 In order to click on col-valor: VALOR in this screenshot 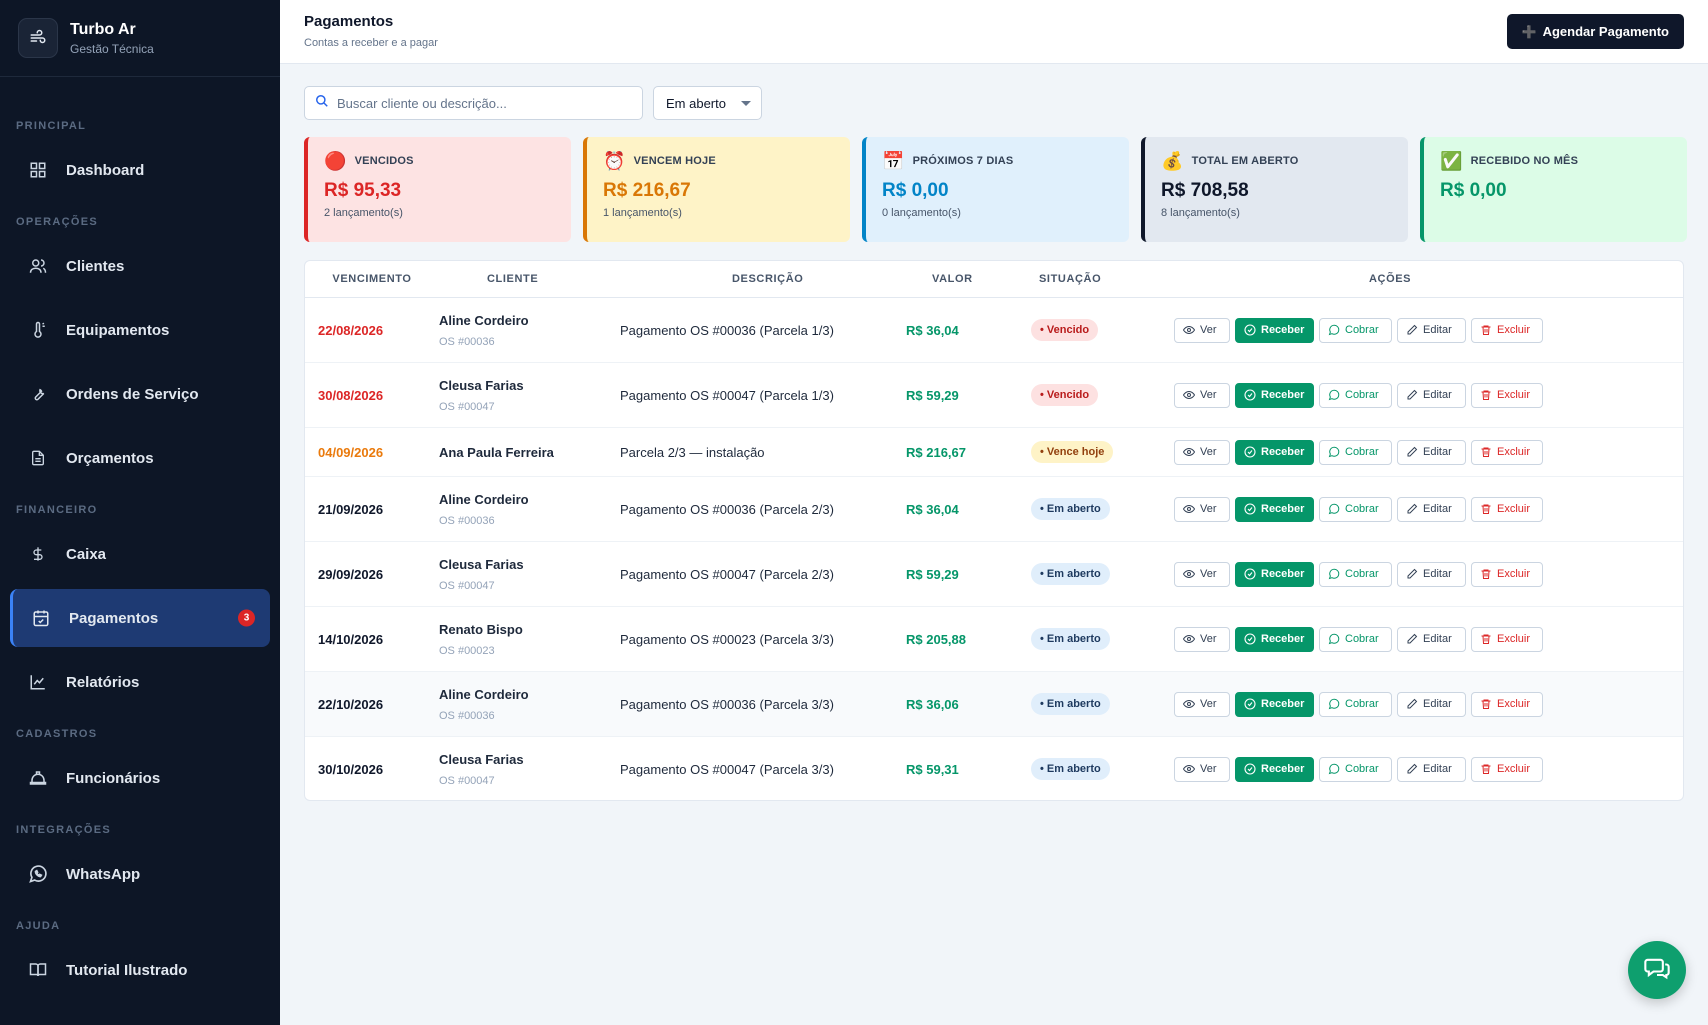, I will do `click(968, 279)`.